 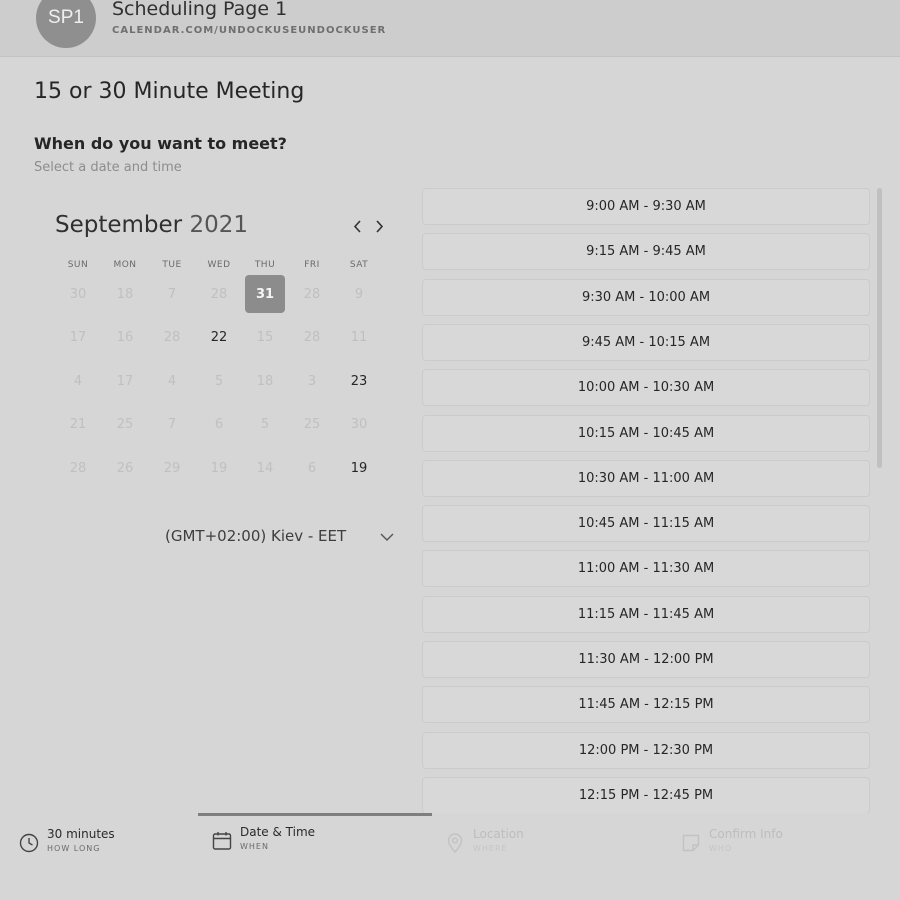 I want to click on previous-month-button, so click(x=357, y=226).